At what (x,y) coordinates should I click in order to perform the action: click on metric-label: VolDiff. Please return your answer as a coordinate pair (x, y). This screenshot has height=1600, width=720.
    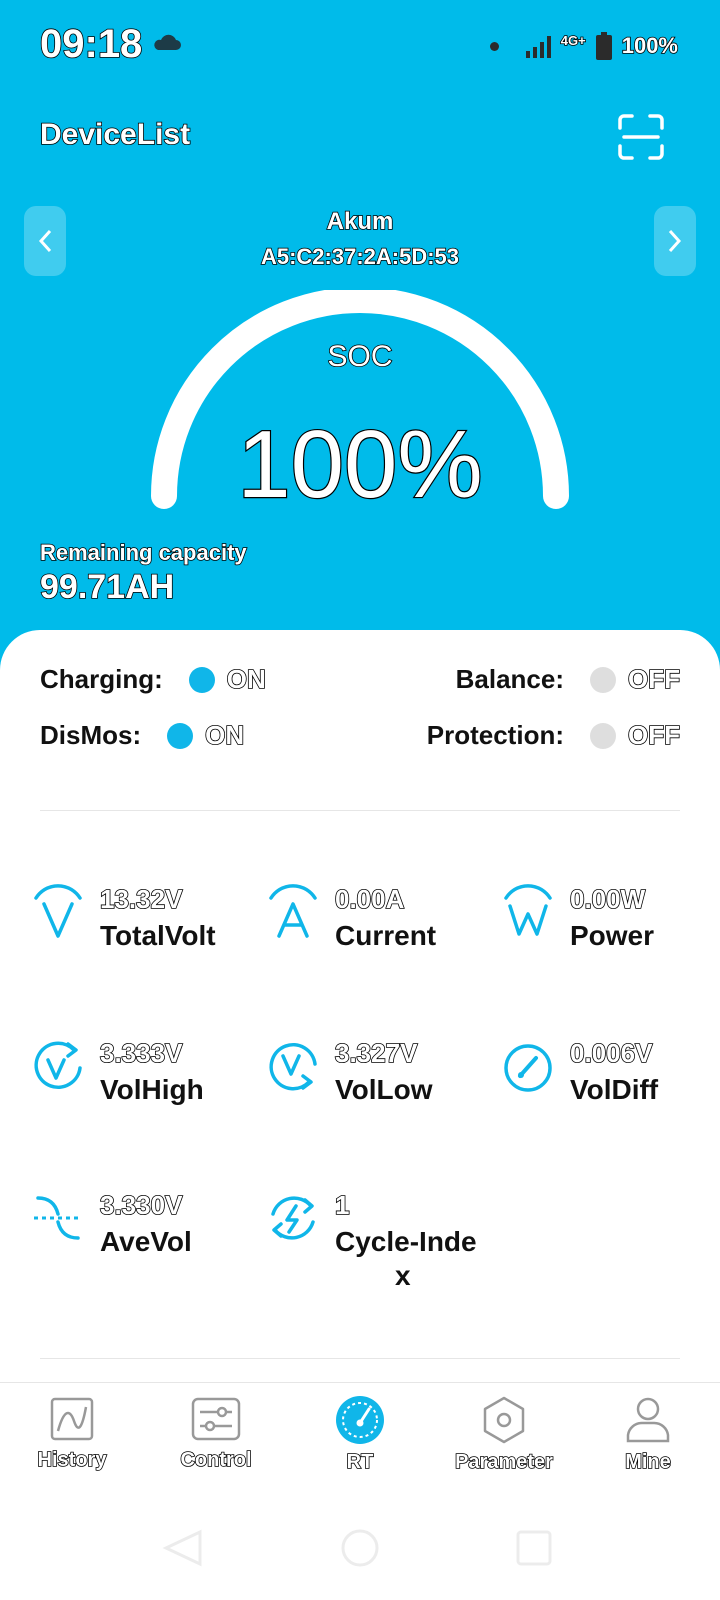
    Looking at the image, I should click on (614, 1089).